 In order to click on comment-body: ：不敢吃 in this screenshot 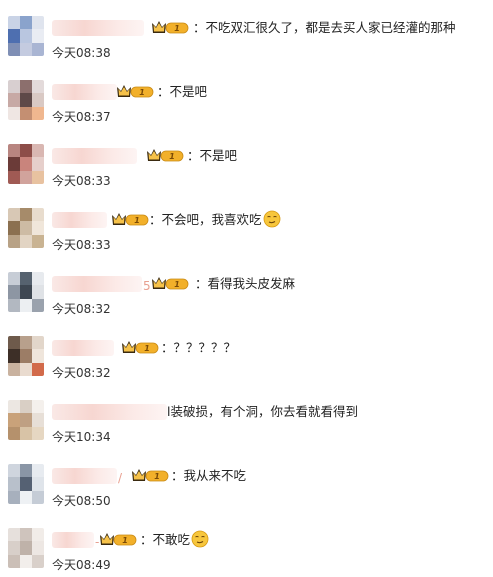, I will do `click(165, 539)`.